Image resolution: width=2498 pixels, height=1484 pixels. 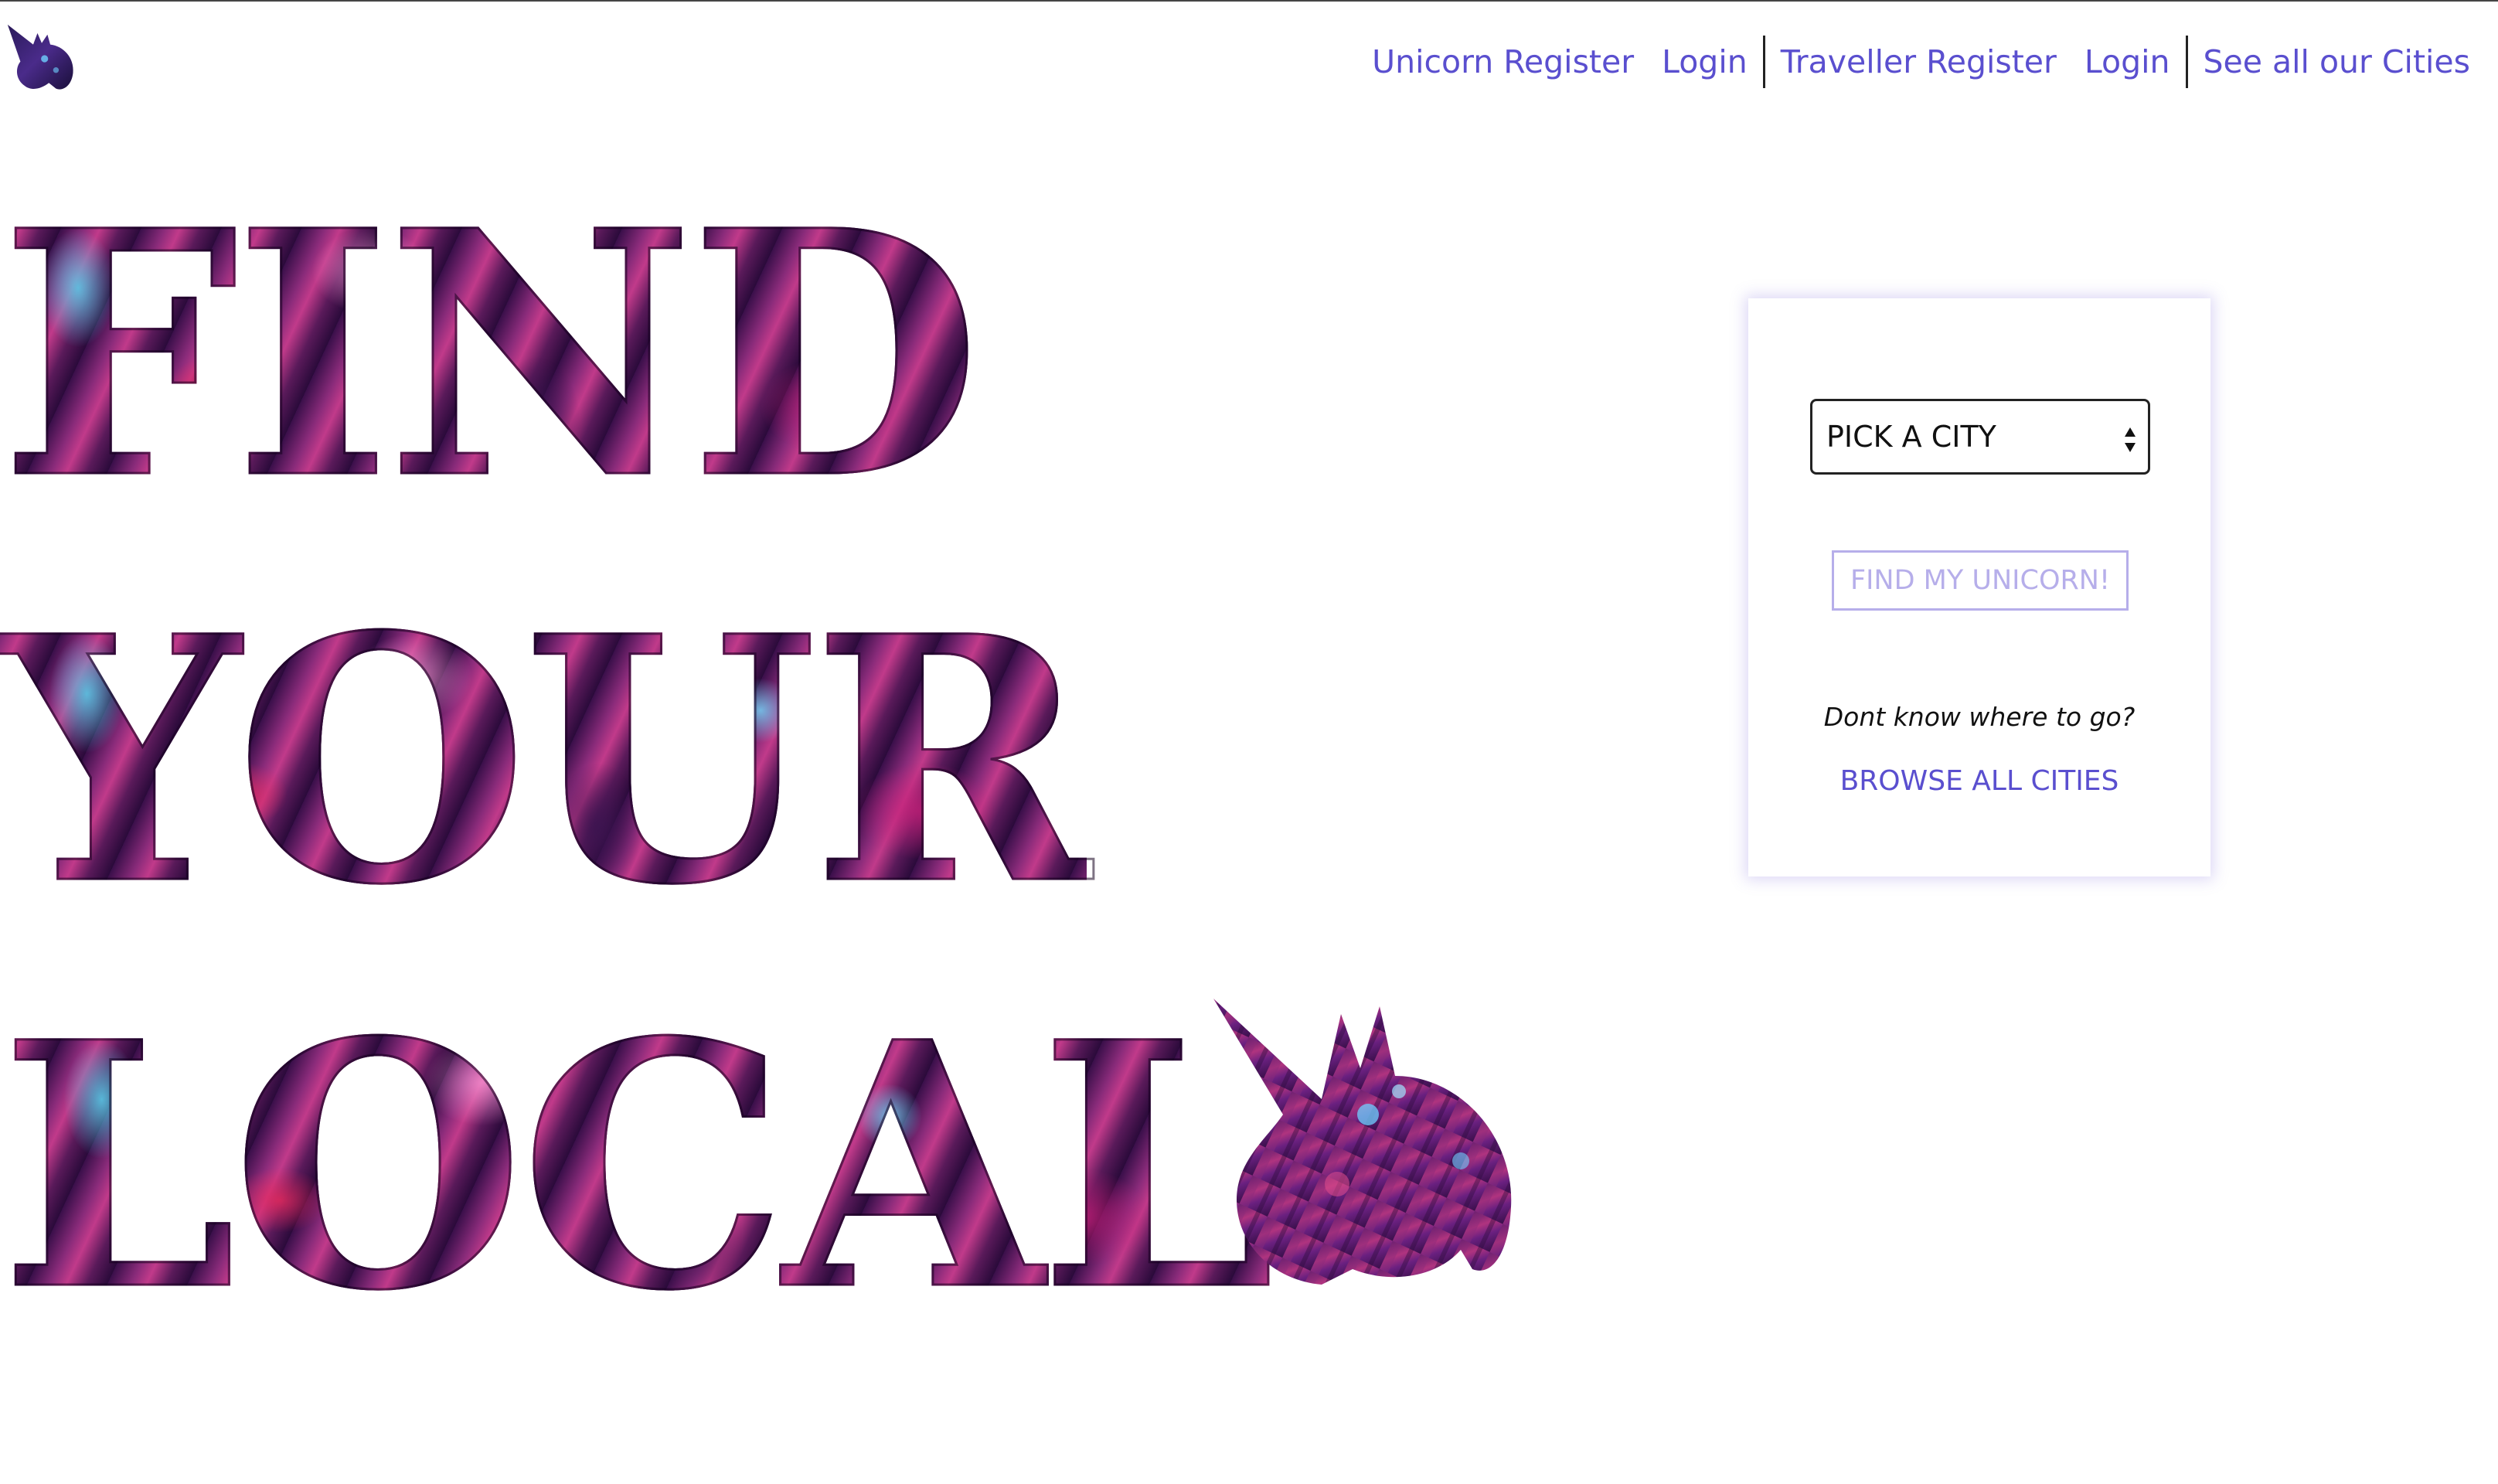 I want to click on hero-line-local: LOCAL, so click(x=638, y=1166).